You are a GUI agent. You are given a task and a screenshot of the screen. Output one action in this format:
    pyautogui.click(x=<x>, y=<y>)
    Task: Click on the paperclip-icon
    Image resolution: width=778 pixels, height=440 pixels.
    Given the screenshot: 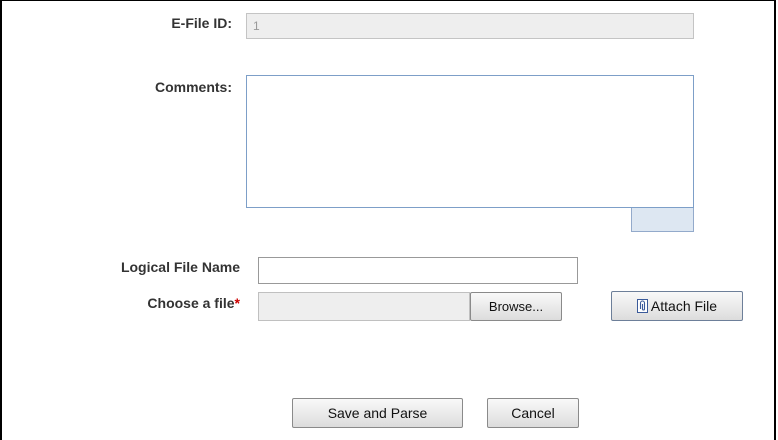 What is the action you would take?
    pyautogui.click(x=642, y=306)
    